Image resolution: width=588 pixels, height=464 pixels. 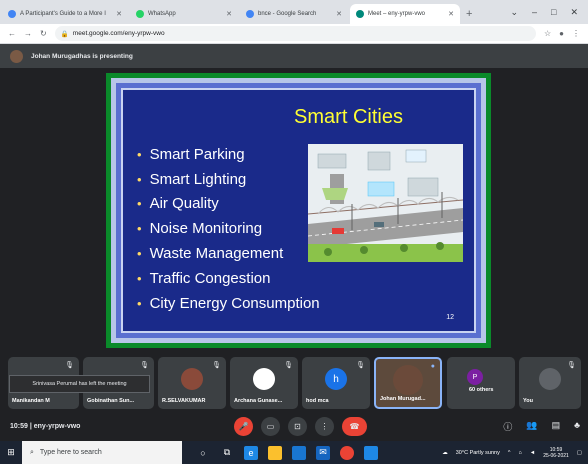 I want to click on meeting-details-icon: ⓘ, so click(x=507, y=426).